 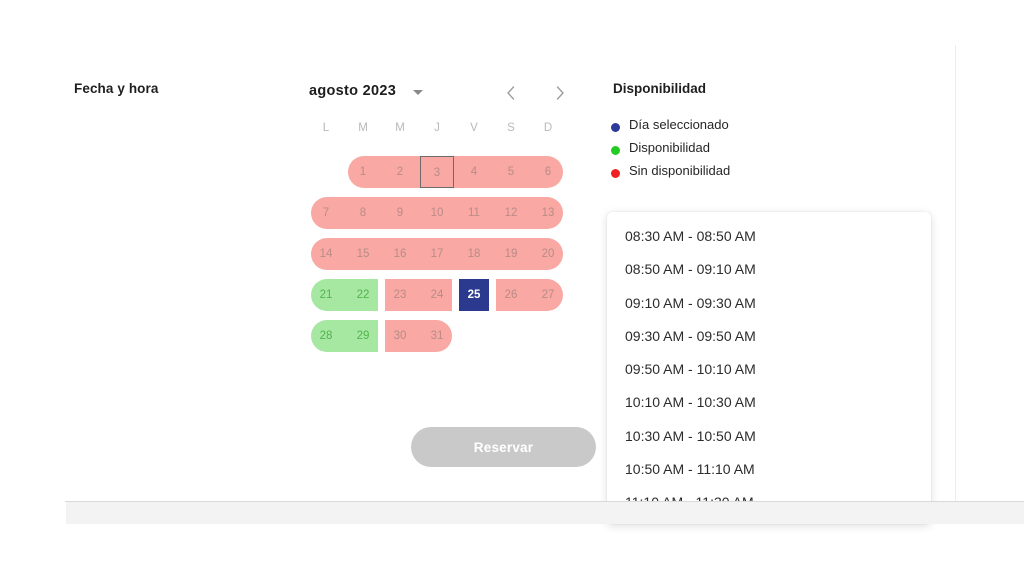 I want to click on calendar-weekday-5: S, so click(x=511, y=128).